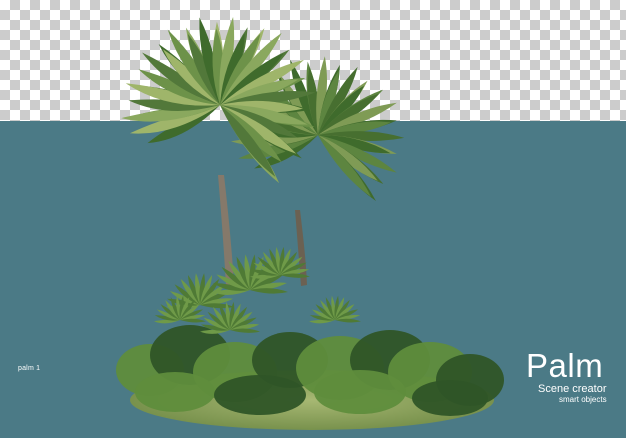 The image size is (626, 438). I want to click on fan-palm-cluster, so click(257, 290).